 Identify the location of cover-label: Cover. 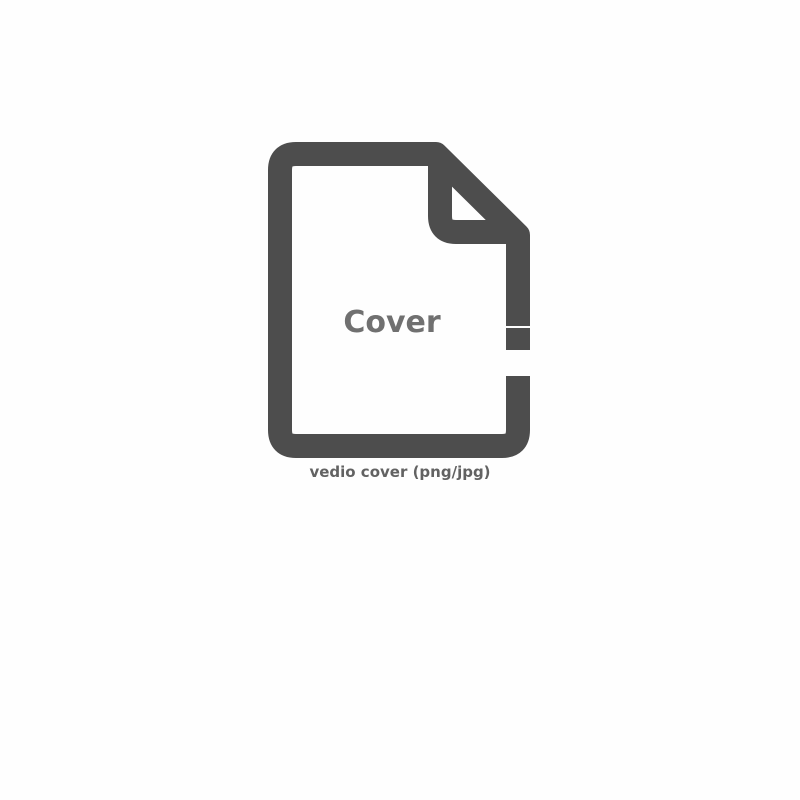
(392, 322).